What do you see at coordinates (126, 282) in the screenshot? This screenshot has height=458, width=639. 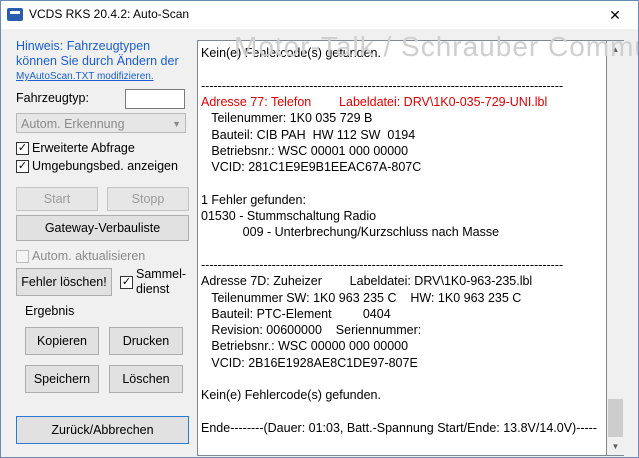 I see `collective-service-checkbox: ✓` at bounding box center [126, 282].